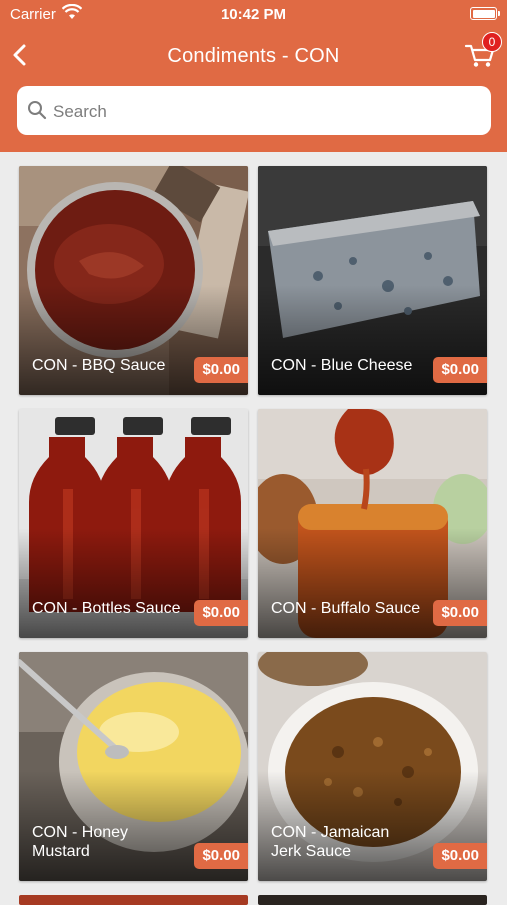  What do you see at coordinates (133, 523) in the screenshot?
I see `product-card: CON - Bottles Sauce $0.00` at bounding box center [133, 523].